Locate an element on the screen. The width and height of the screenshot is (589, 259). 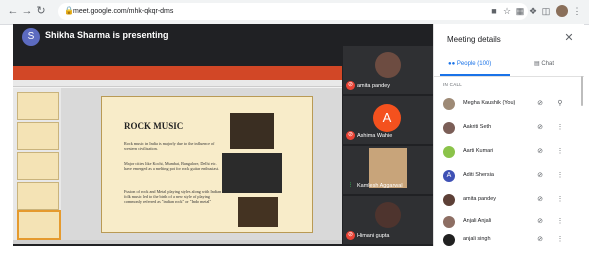
participant-tile: A ⊘ Ashima Wahie is located at coordinates (388, 120).